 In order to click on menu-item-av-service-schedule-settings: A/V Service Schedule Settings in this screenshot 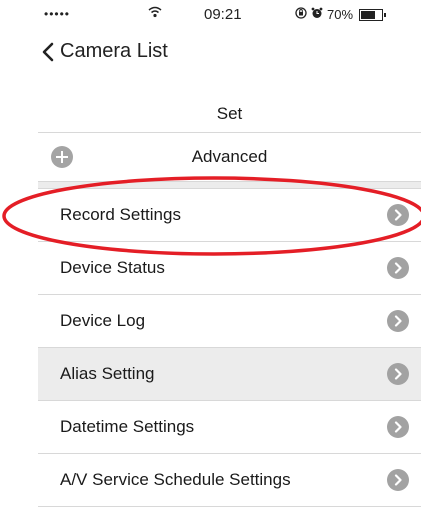, I will do `click(229, 480)`.